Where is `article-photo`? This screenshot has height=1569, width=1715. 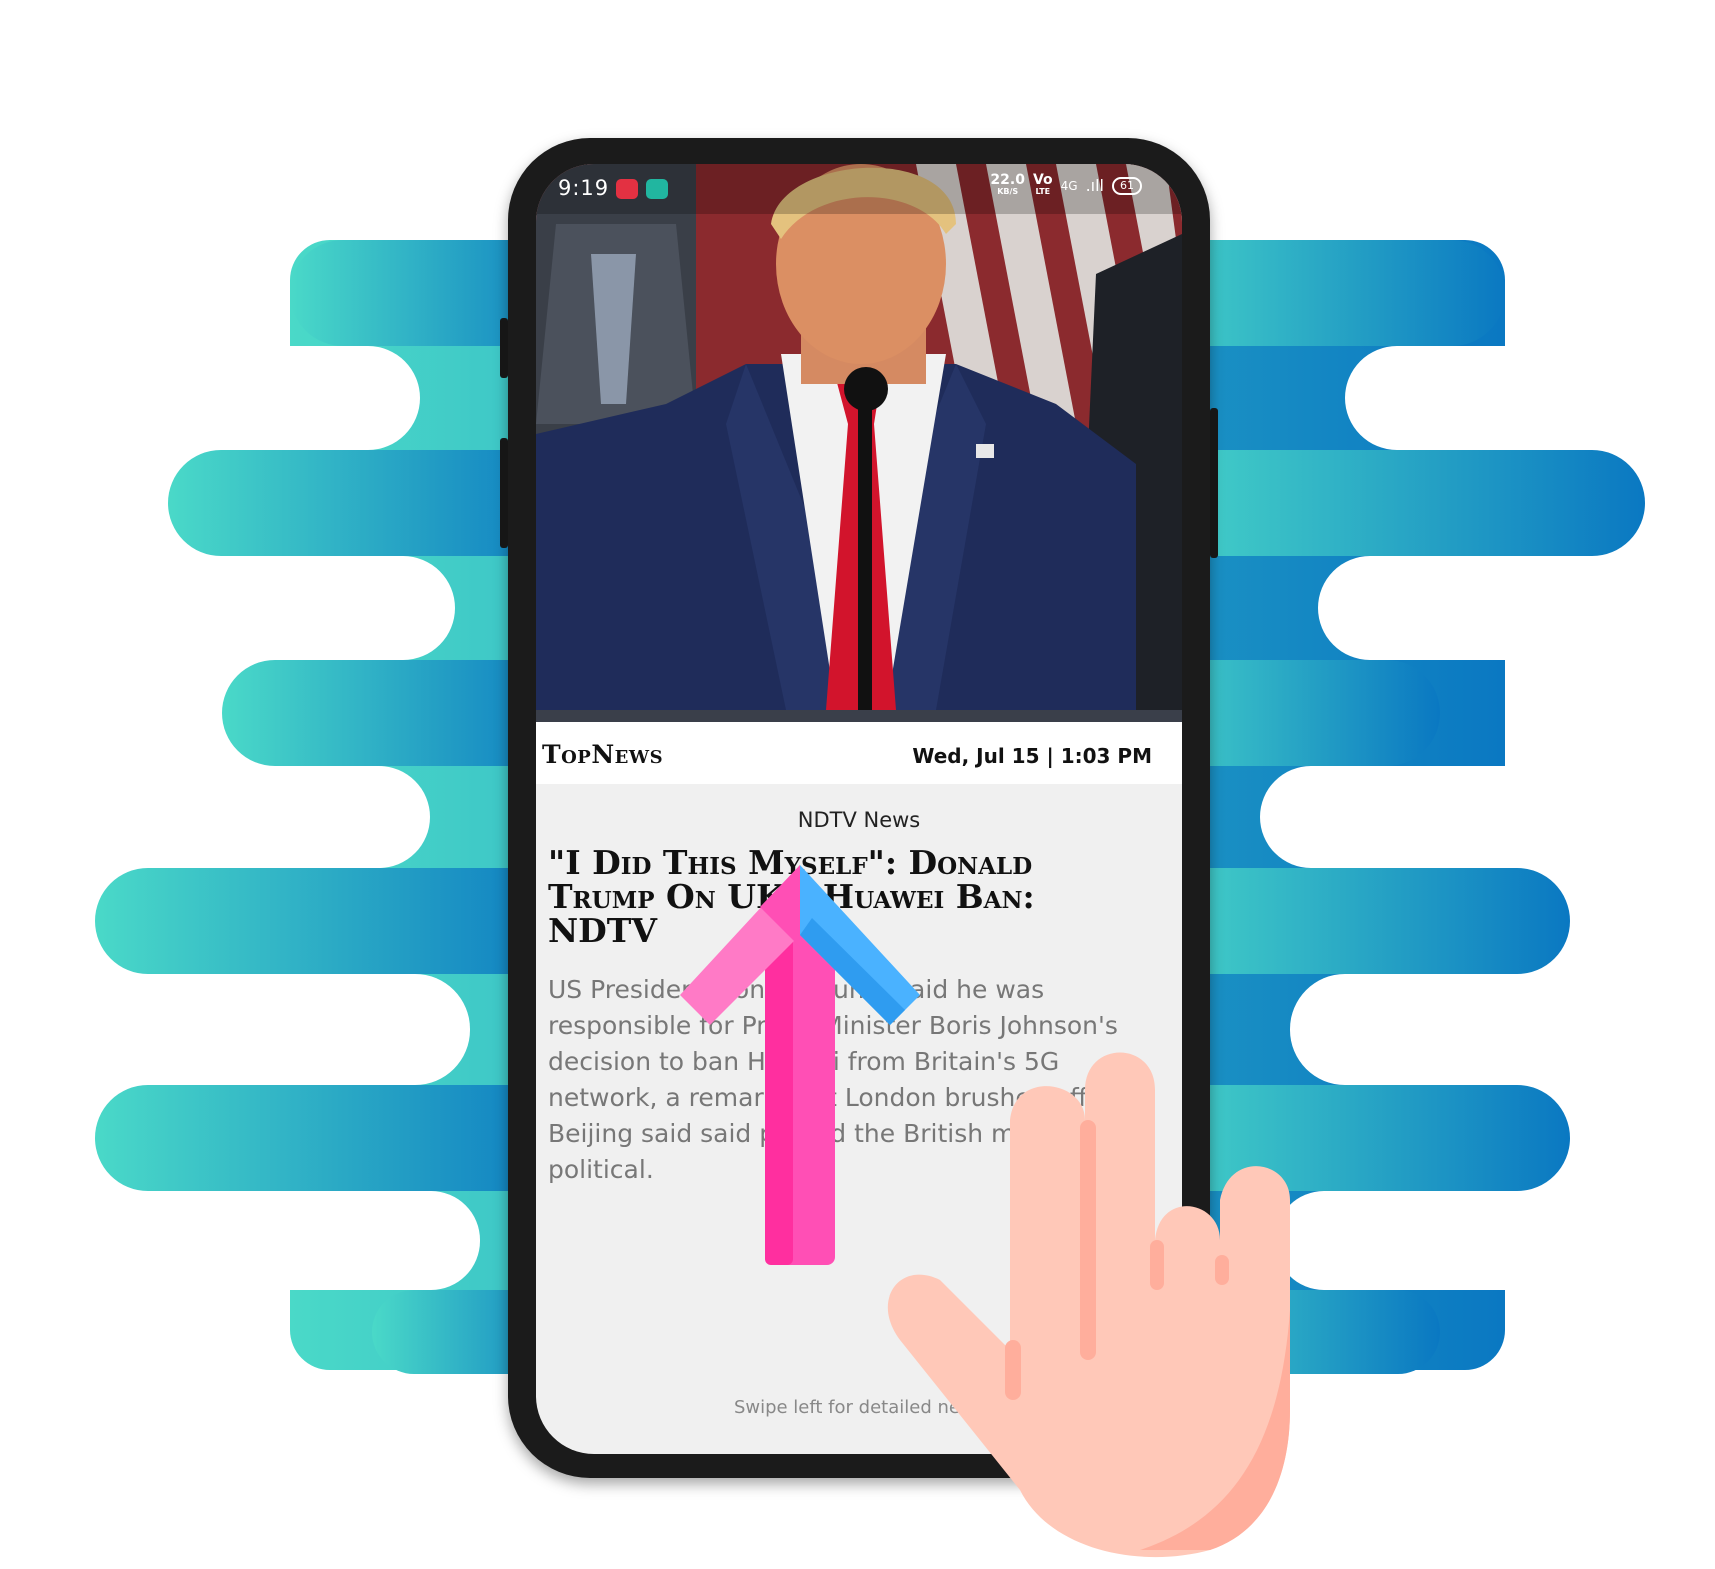
article-photo is located at coordinates (859, 437).